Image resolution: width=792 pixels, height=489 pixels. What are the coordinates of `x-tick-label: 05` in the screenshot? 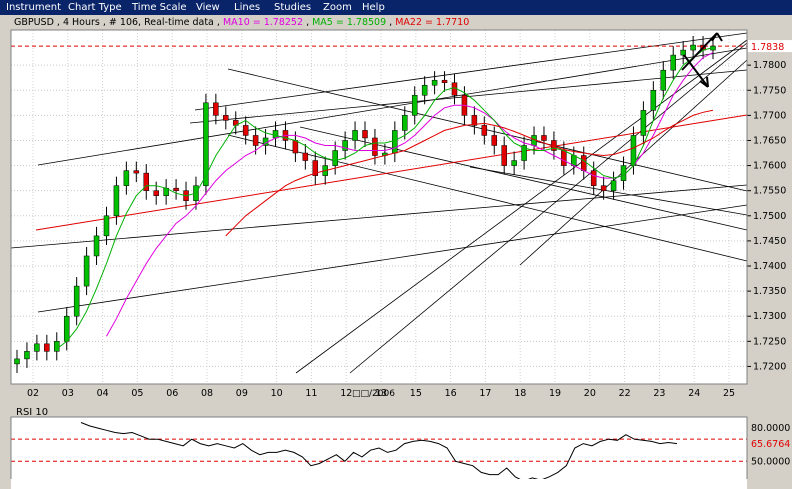 It's located at (137, 393).